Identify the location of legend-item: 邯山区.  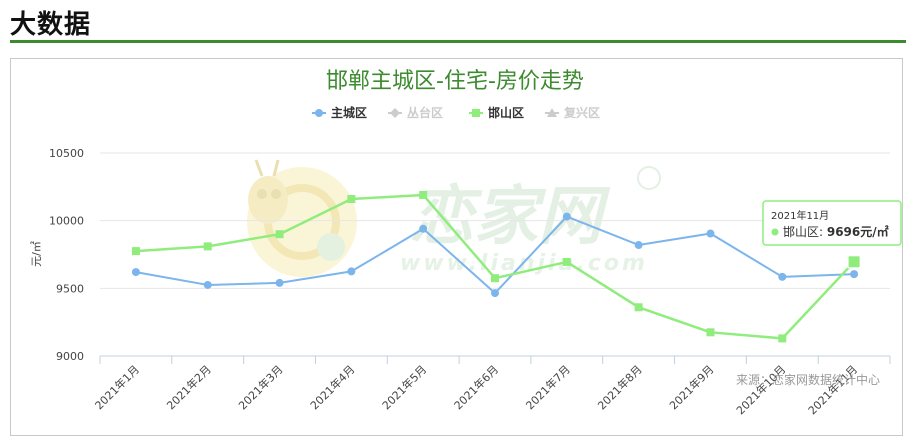
(496, 112).